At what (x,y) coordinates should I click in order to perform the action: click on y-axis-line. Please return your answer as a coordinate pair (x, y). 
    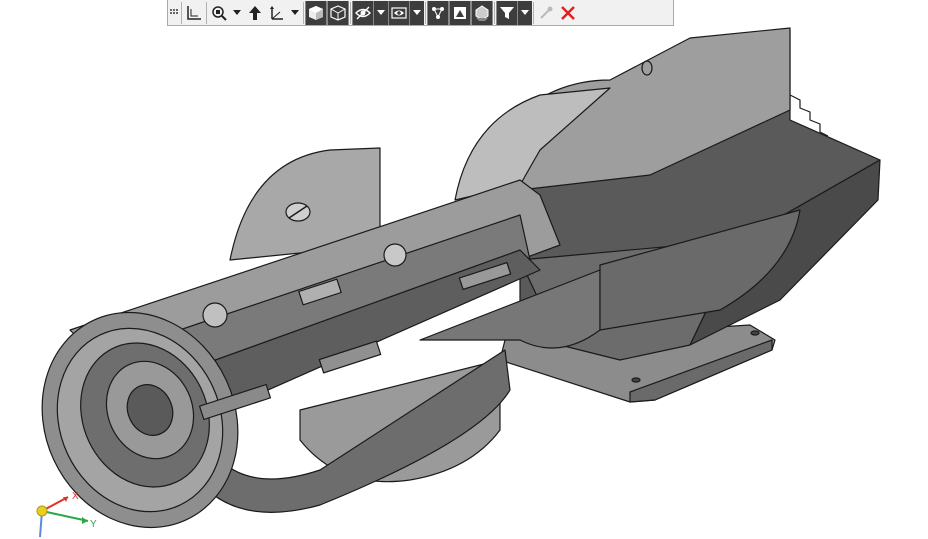
    Looking at the image, I should click on (65, 516).